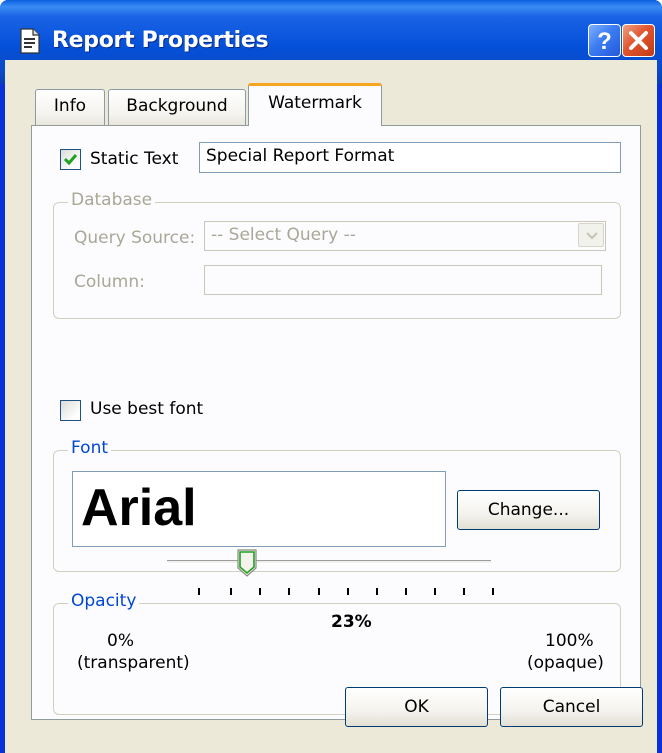 This screenshot has height=753, width=662. I want to click on opacity-slider-track, so click(329, 562).